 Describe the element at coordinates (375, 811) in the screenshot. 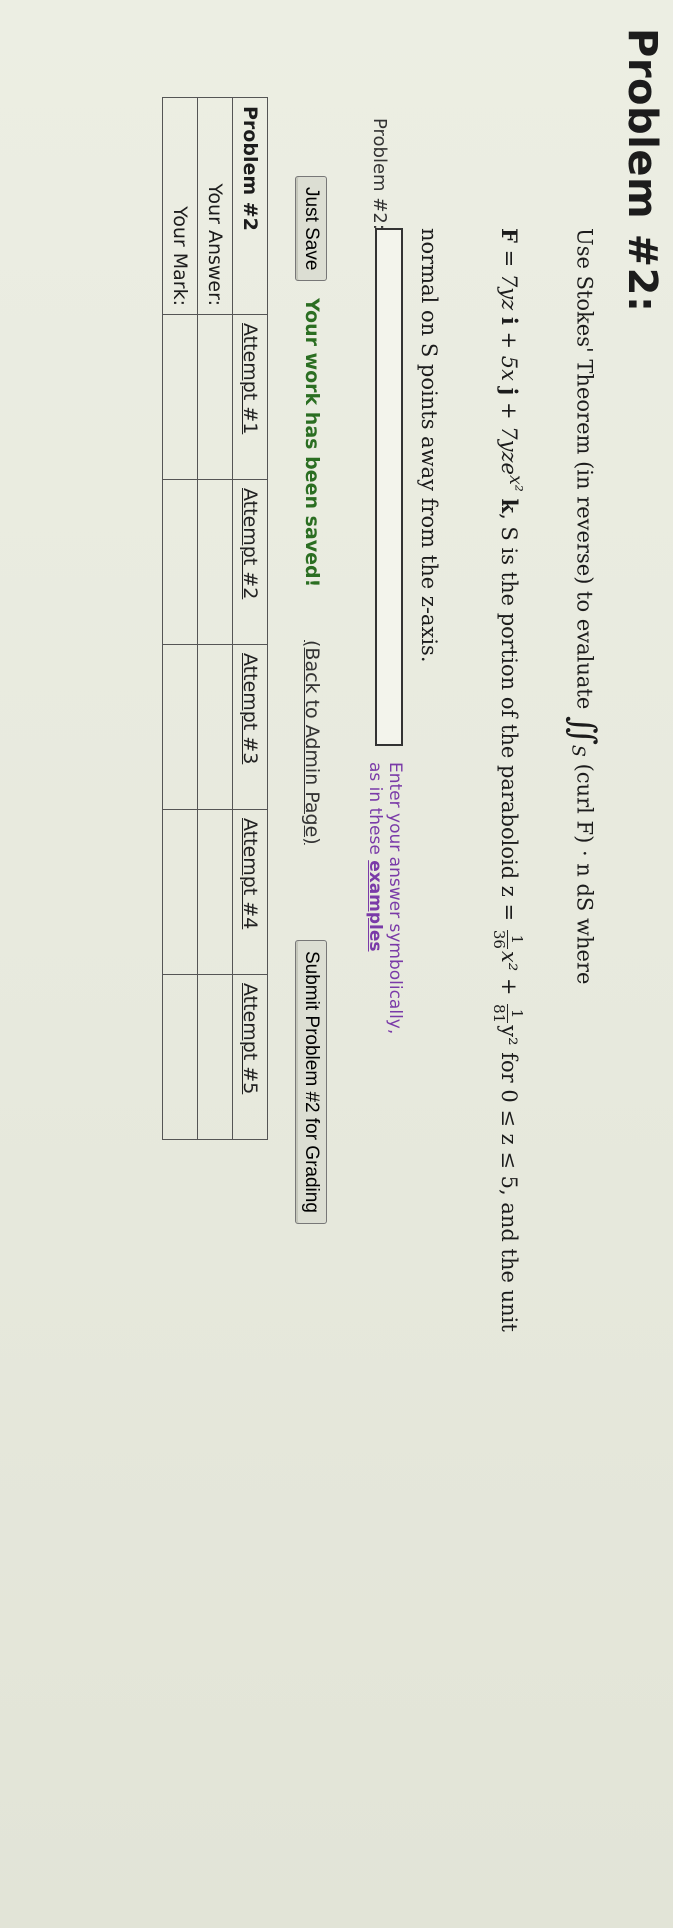

I see `hint-line2: as in these` at that location.